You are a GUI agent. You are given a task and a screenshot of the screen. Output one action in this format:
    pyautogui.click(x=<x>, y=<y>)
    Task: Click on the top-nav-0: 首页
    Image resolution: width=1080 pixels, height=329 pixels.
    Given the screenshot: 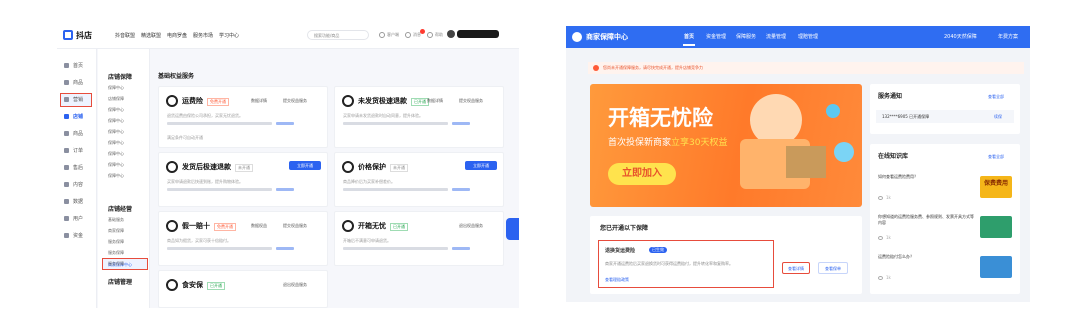 What is the action you would take?
    pyautogui.click(x=689, y=37)
    